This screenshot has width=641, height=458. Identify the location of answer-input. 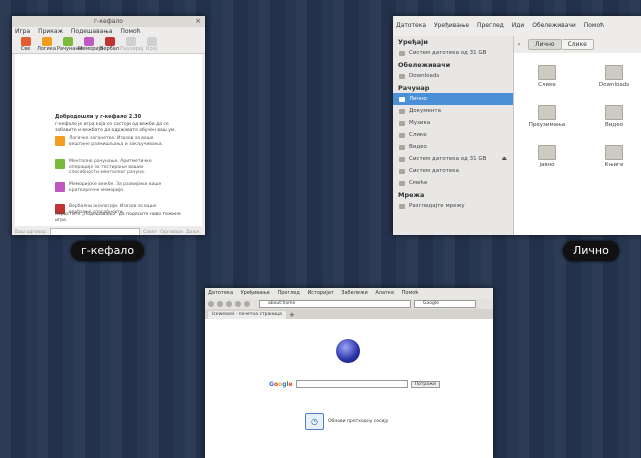
(95, 231).